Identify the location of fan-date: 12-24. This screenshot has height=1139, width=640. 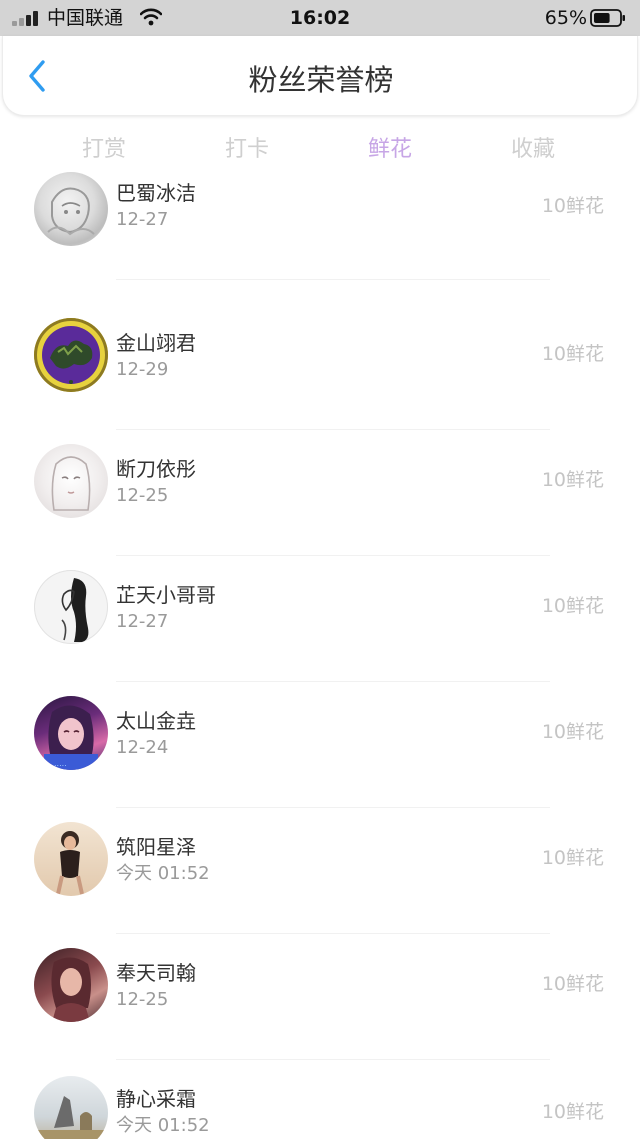
(142, 747).